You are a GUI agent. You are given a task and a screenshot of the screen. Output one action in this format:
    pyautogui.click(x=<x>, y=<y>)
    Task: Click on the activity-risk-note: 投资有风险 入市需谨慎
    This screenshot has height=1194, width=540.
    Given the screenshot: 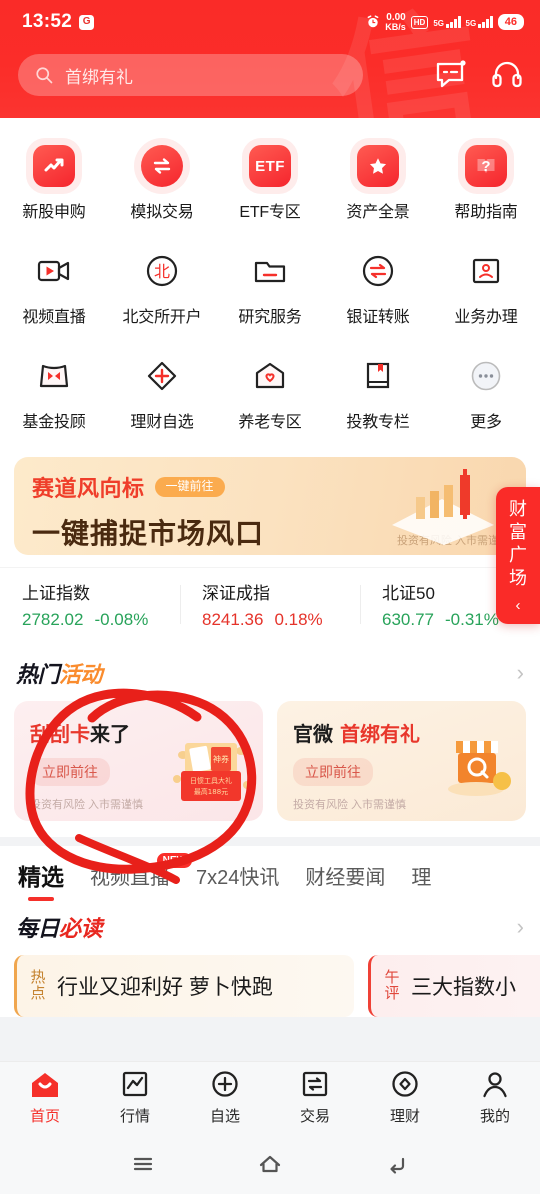 What is the action you would take?
    pyautogui.click(x=87, y=805)
    